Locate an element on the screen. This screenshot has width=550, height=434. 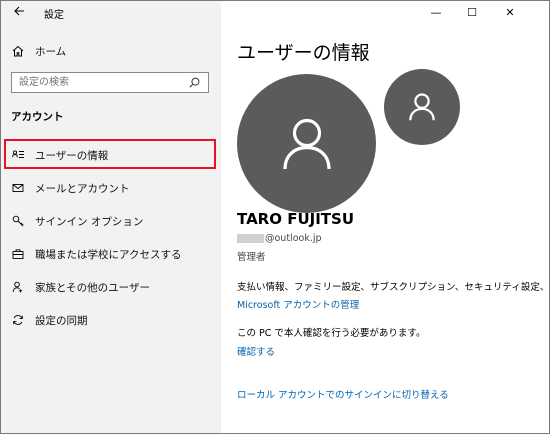
search-input is located at coordinates (99, 82).